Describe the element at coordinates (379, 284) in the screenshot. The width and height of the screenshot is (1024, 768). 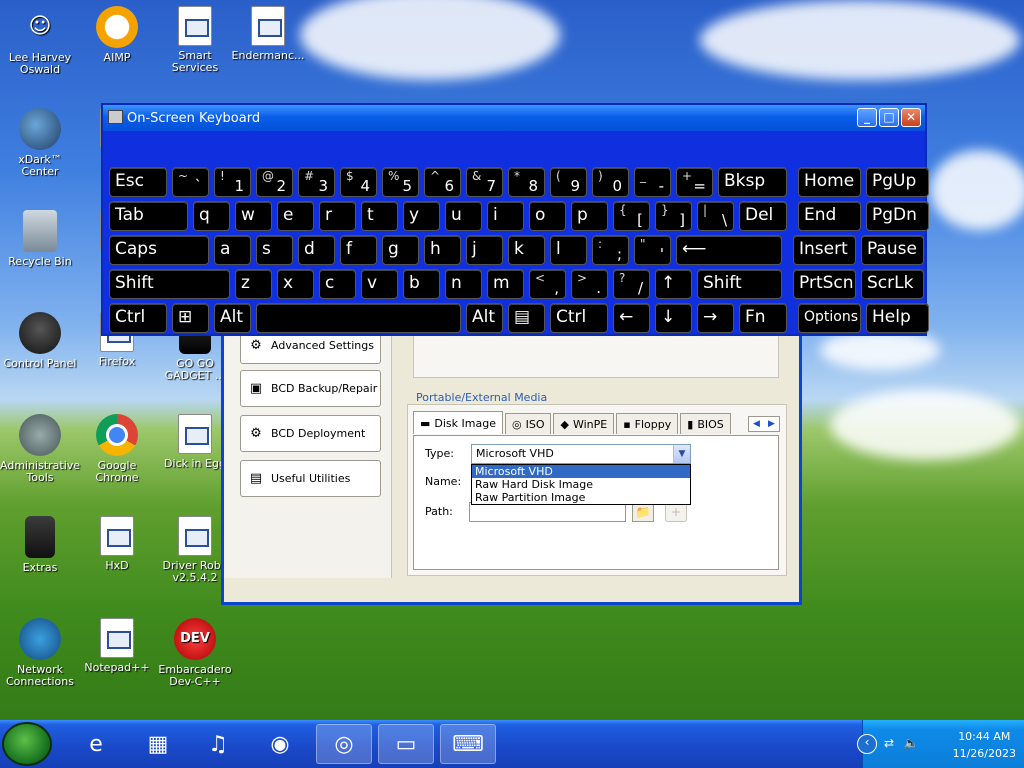
I see `key: v` at that location.